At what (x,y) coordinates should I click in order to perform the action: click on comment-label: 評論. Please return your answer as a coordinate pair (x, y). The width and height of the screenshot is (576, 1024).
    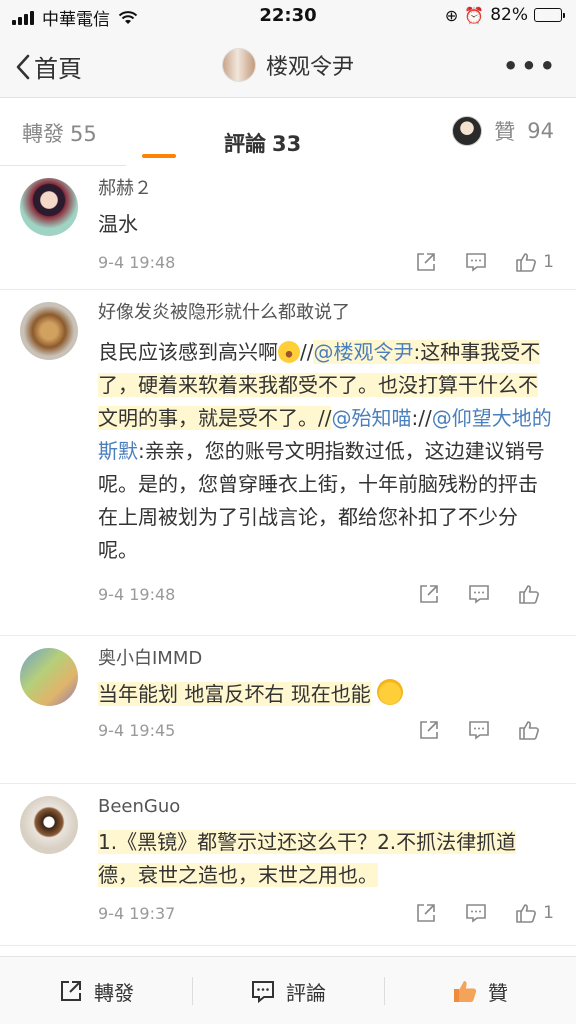
    Looking at the image, I should click on (306, 992).